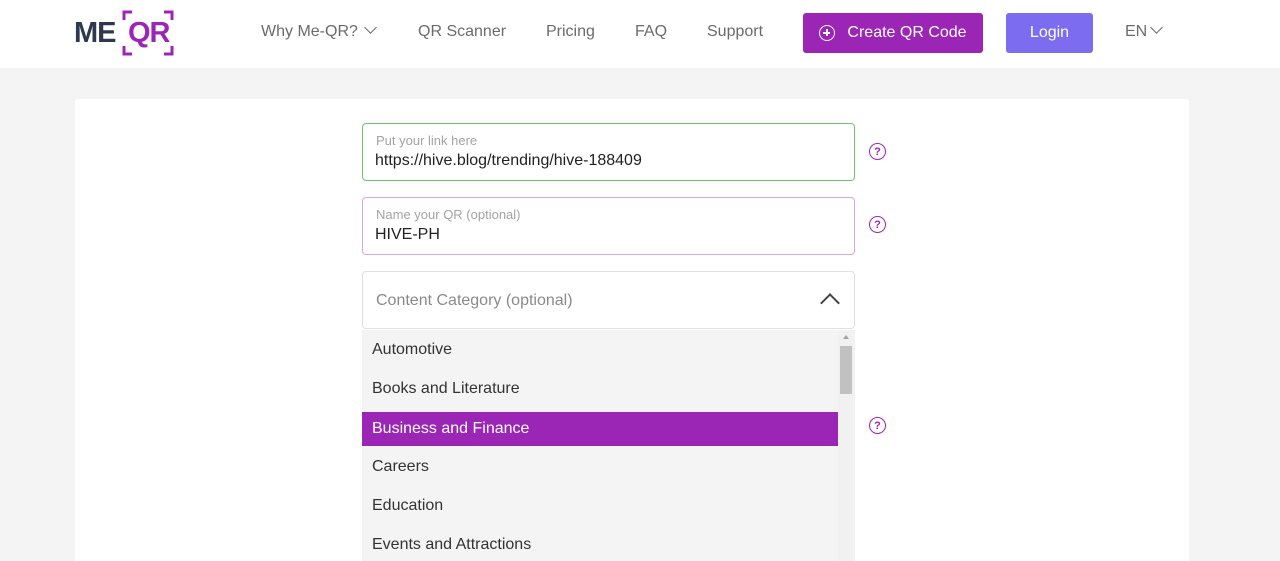 This screenshot has width=1280, height=561. I want to click on link-field-label: Put your link here, so click(427, 140).